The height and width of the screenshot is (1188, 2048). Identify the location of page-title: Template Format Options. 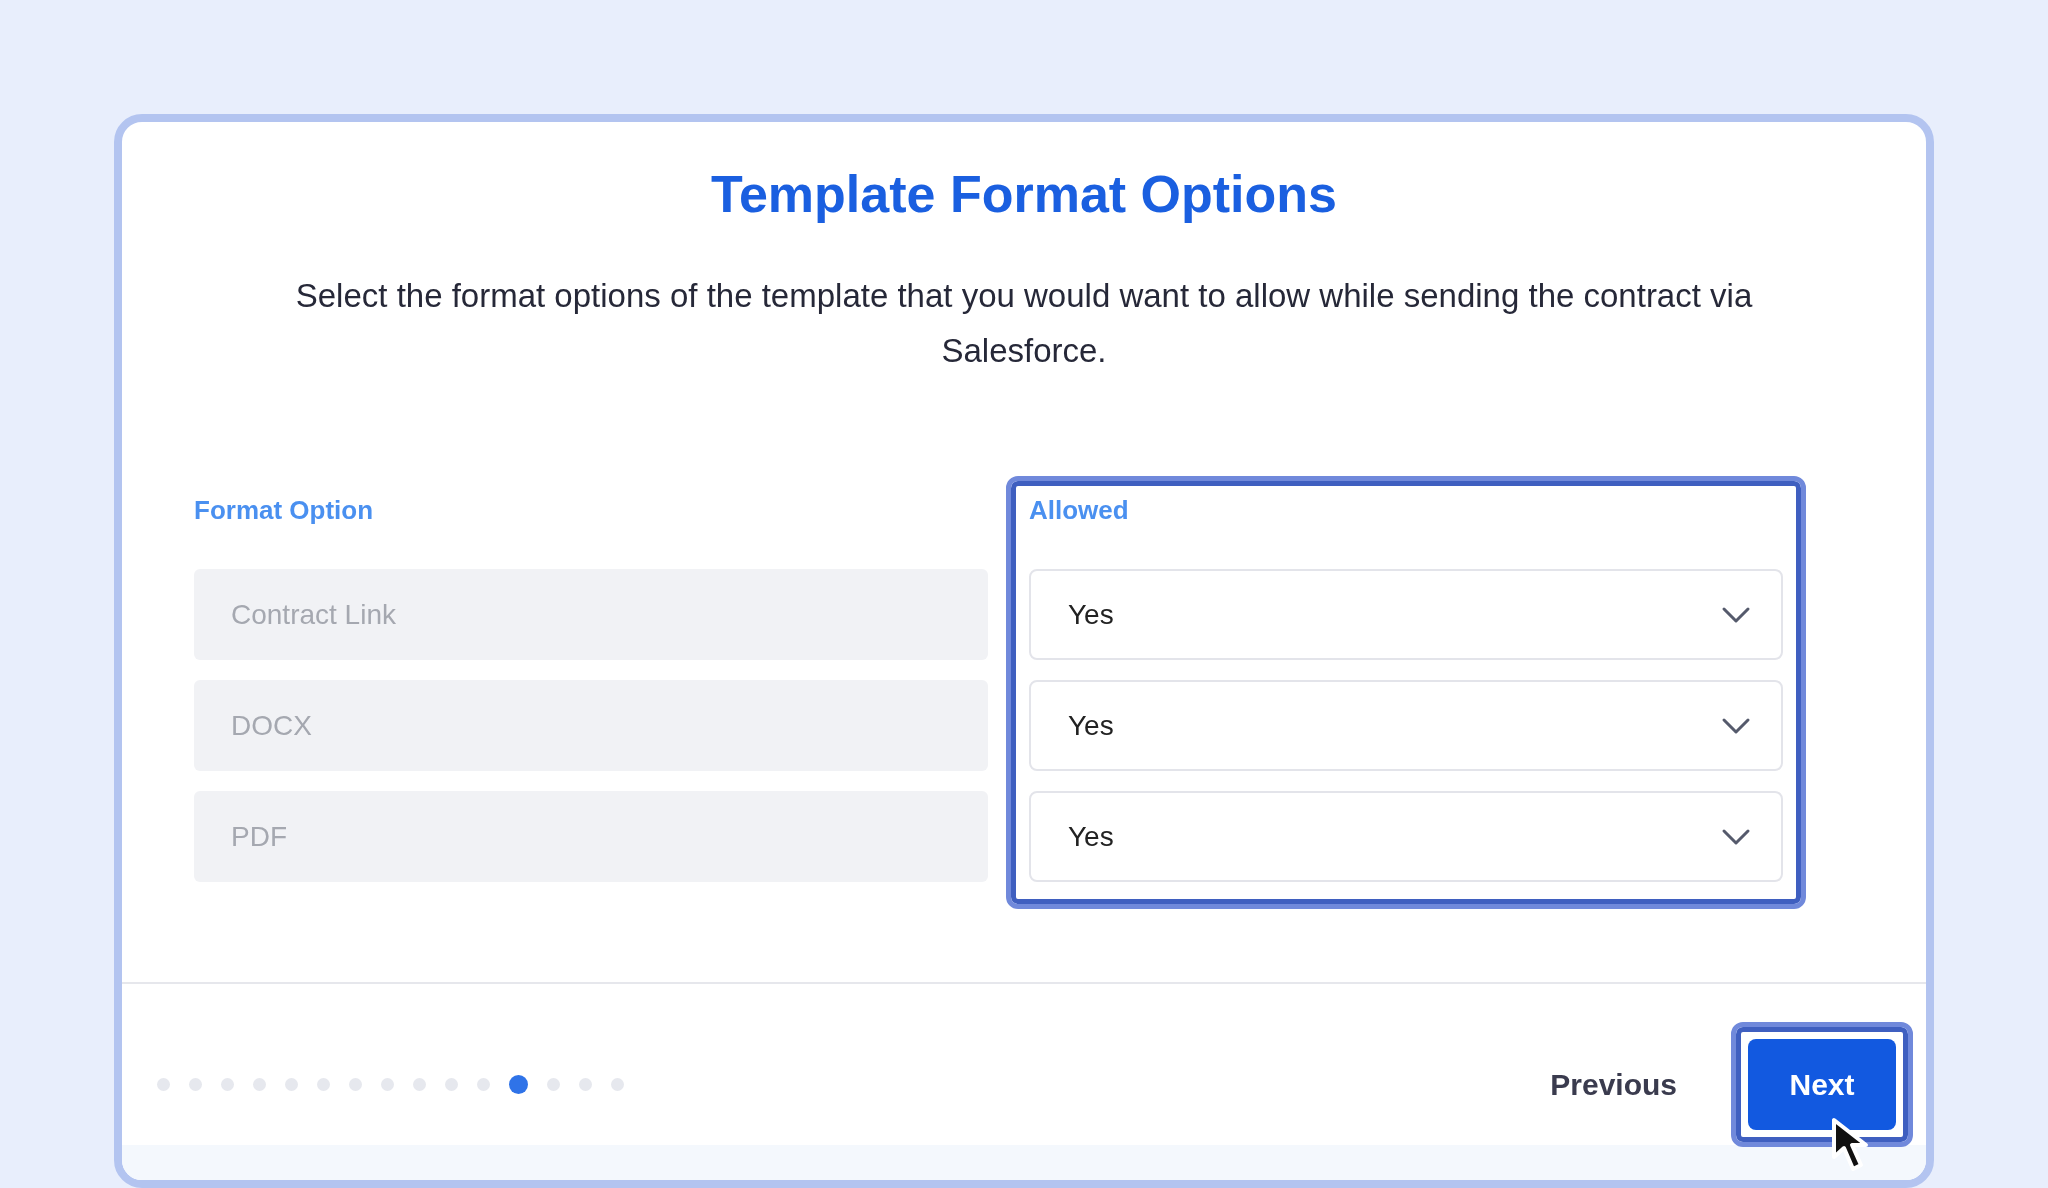
(1024, 194).